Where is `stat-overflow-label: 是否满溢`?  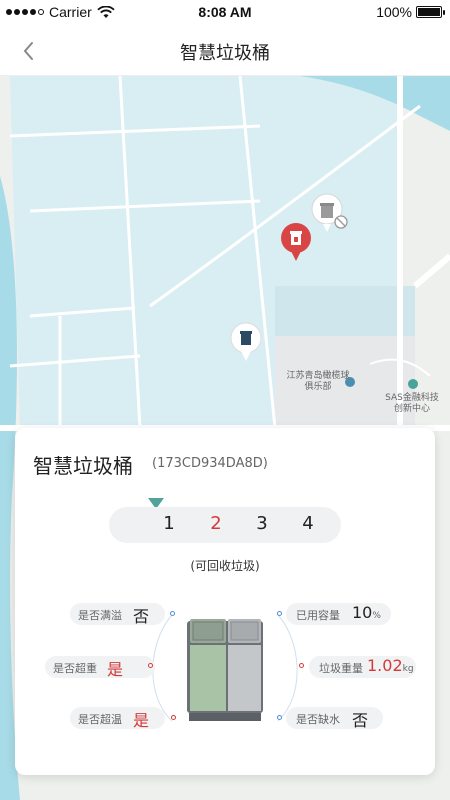
stat-overflow-label: 是否满溢 is located at coordinates (100, 615).